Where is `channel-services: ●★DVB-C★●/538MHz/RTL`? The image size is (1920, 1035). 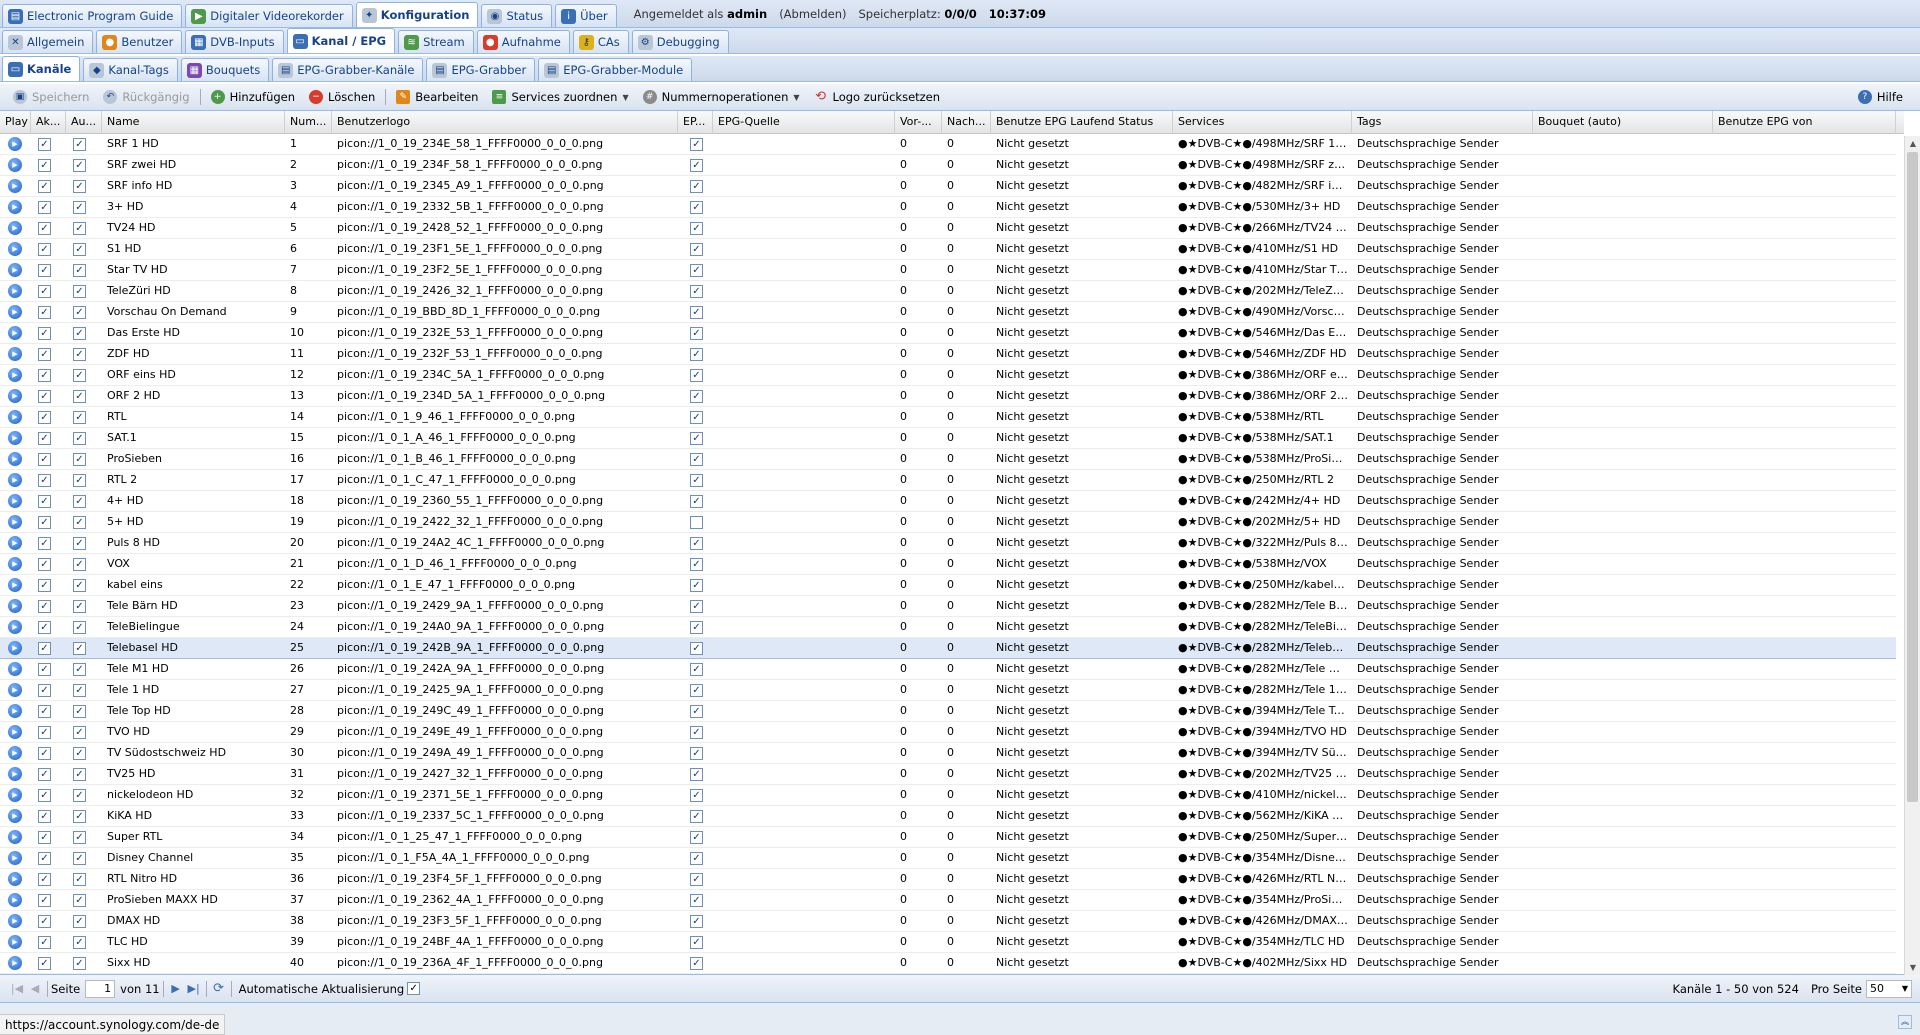 channel-services: ●★DVB-C★●/538MHz/RTL is located at coordinates (1260, 417).